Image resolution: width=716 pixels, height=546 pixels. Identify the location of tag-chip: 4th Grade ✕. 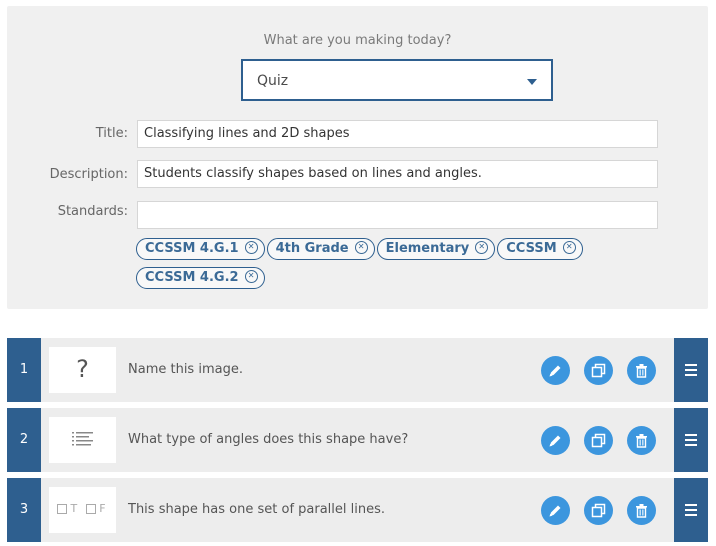
(320, 249).